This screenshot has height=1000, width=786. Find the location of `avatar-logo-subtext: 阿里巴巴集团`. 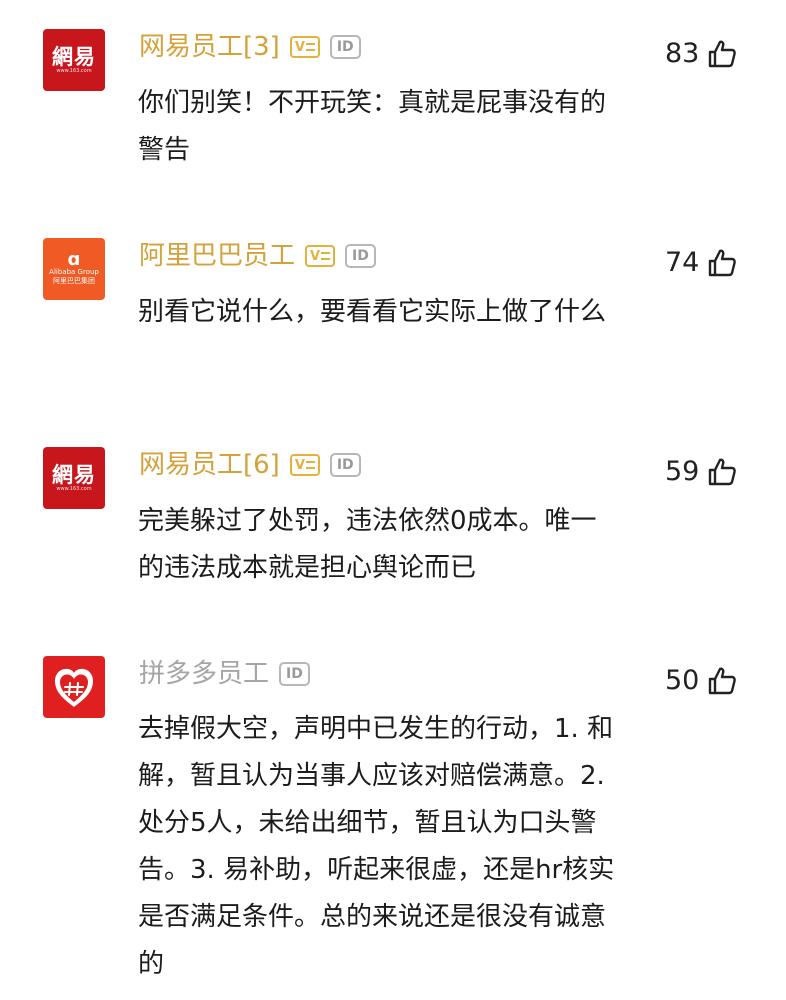

avatar-logo-subtext: 阿里巴巴集团 is located at coordinates (74, 281).